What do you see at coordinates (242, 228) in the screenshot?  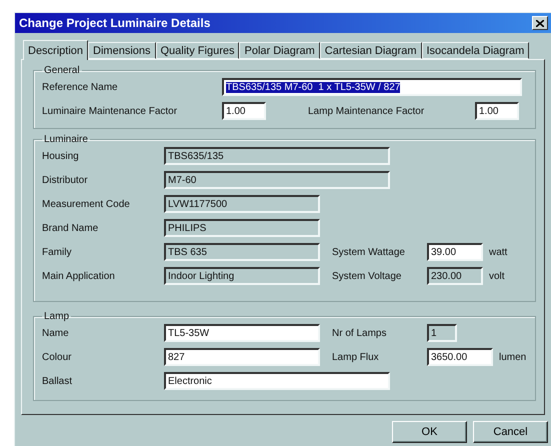 I see `text-field: PHILIPS` at bounding box center [242, 228].